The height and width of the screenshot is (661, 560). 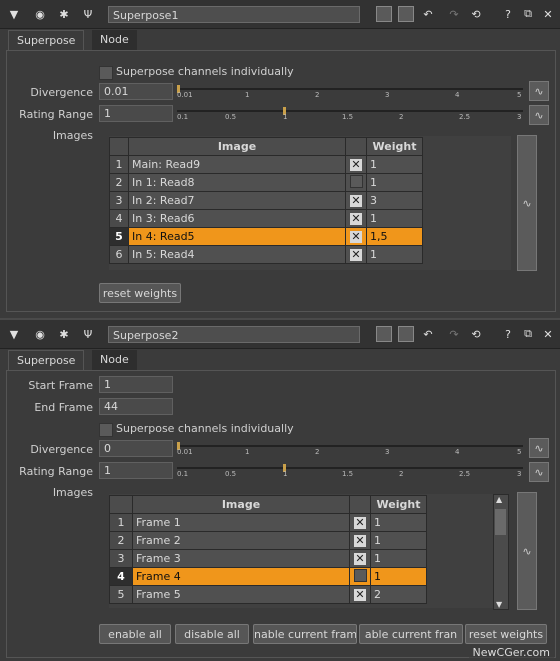 What do you see at coordinates (237, 254) in the screenshot?
I see `image-cell: In 5: Read4` at bounding box center [237, 254].